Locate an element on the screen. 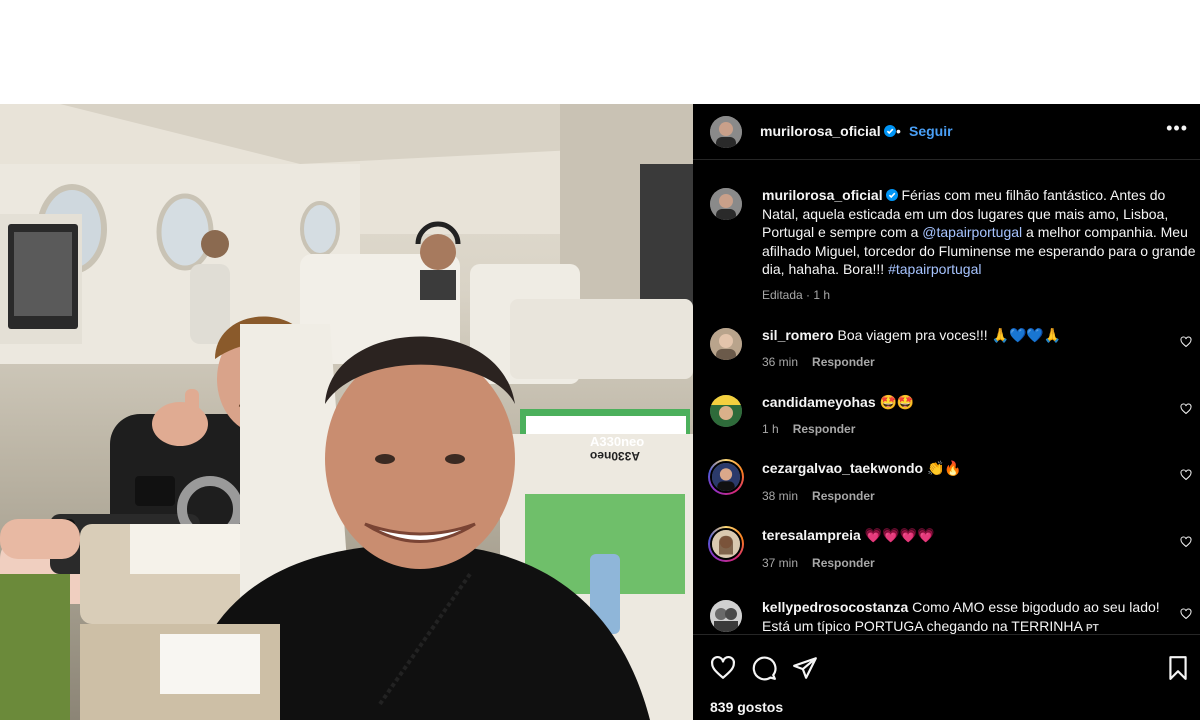 The width and height of the screenshot is (1200, 720). post-header: murilorosa_oficial • Seguir ••• is located at coordinates (946, 132).